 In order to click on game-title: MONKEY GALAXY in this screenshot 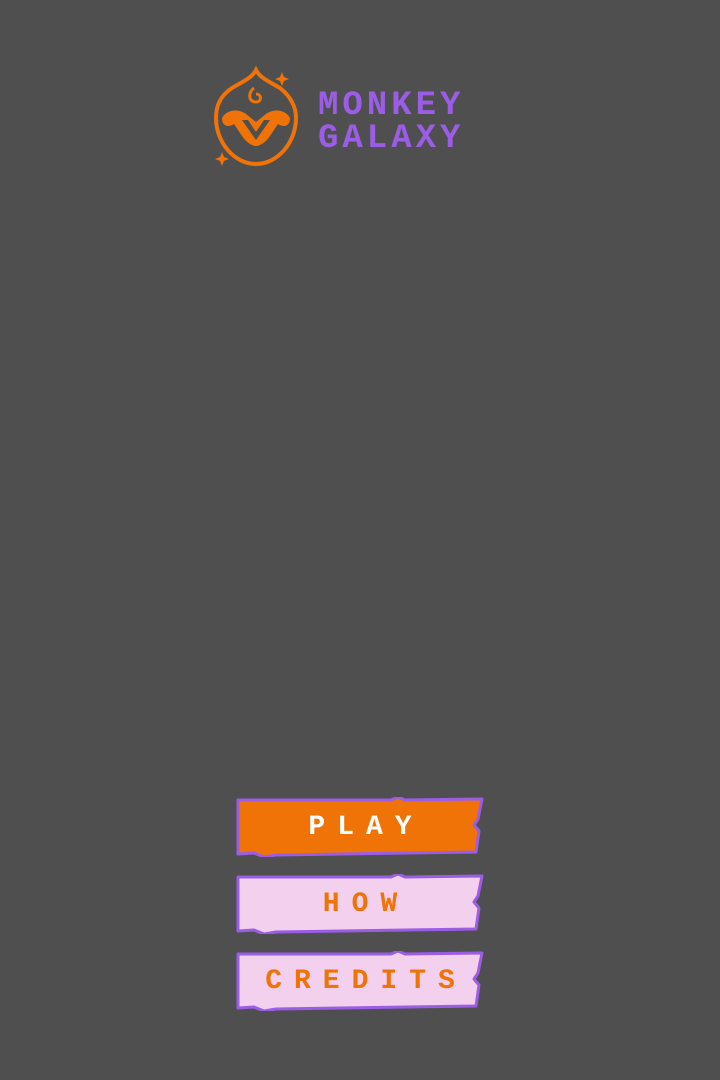, I will do `click(391, 122)`.